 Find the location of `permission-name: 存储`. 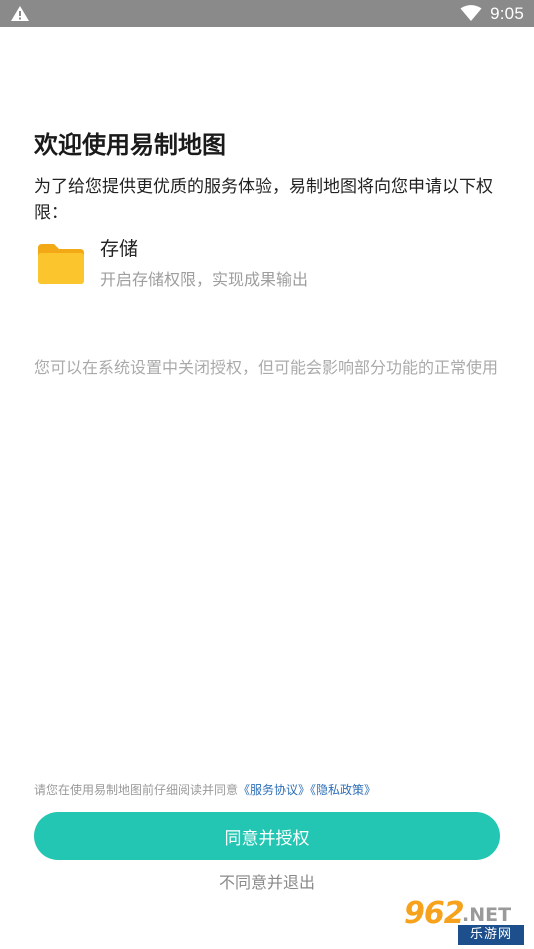

permission-name: 存储 is located at coordinates (119, 249).